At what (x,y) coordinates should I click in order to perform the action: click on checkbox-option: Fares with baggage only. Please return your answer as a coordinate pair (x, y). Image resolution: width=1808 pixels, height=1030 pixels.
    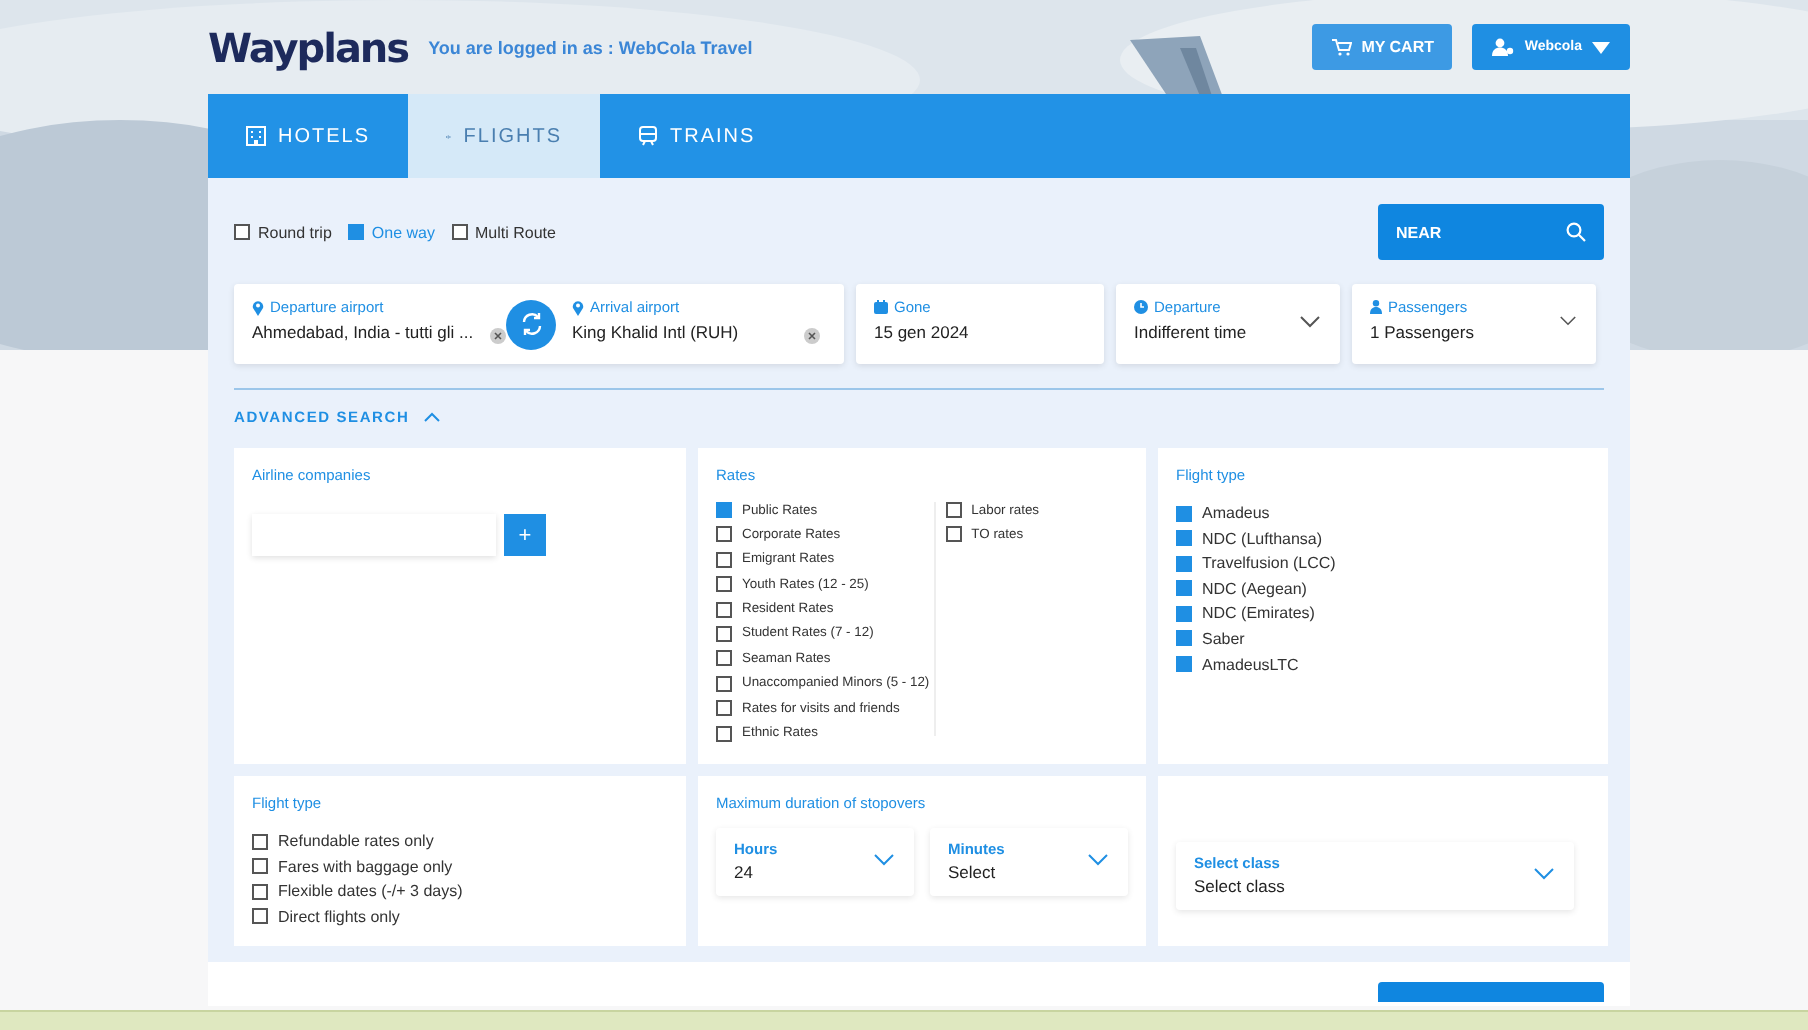
    Looking at the image, I should click on (460, 866).